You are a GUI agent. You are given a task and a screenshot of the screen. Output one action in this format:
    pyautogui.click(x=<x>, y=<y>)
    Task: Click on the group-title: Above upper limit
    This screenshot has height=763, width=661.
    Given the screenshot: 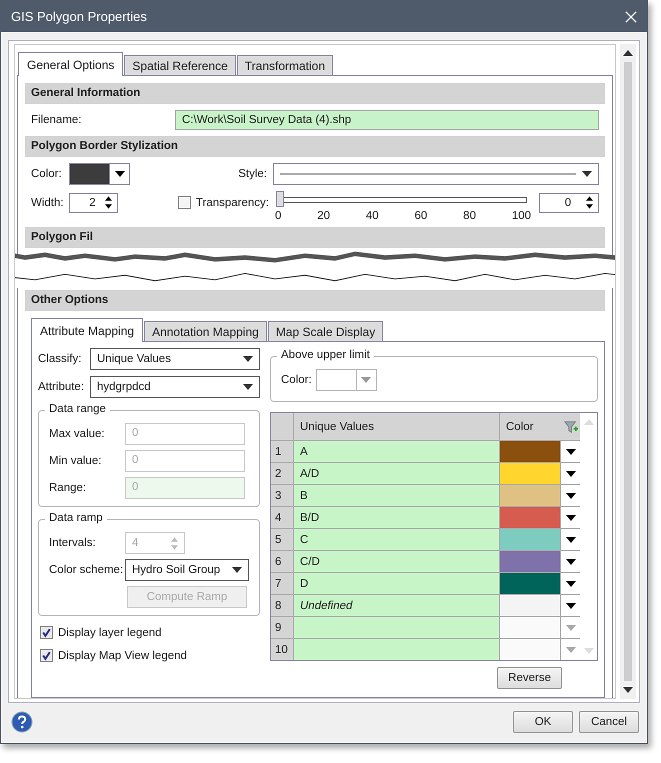 What is the action you would take?
    pyautogui.click(x=325, y=355)
    